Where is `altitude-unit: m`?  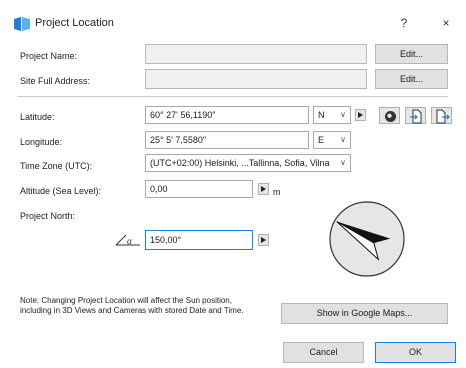 altitude-unit: m is located at coordinates (277, 192).